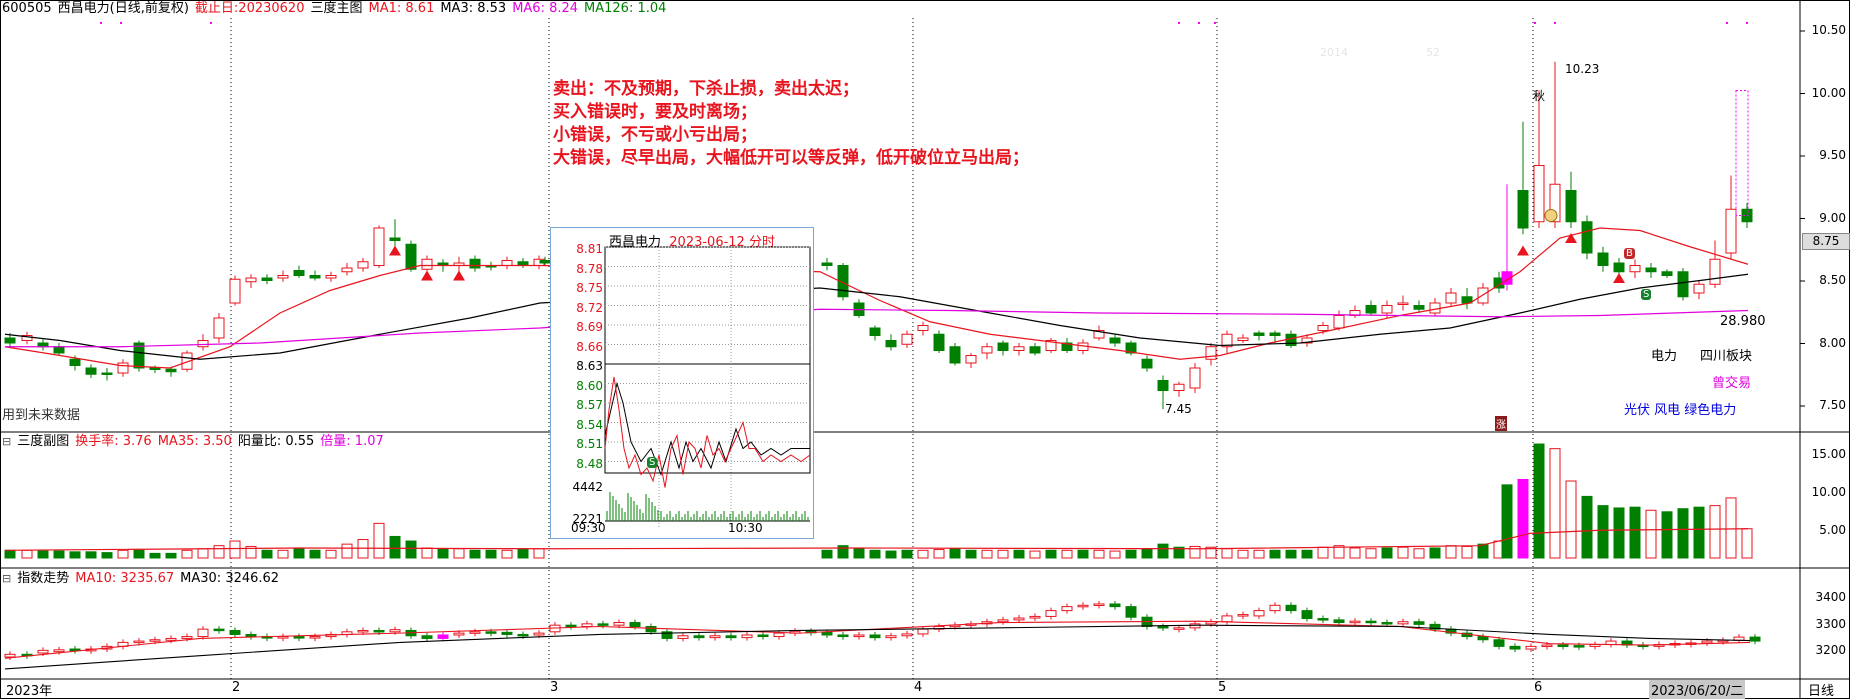  What do you see at coordinates (1178, 409) in the screenshot?
I see `low-price-label: 7.45` at bounding box center [1178, 409].